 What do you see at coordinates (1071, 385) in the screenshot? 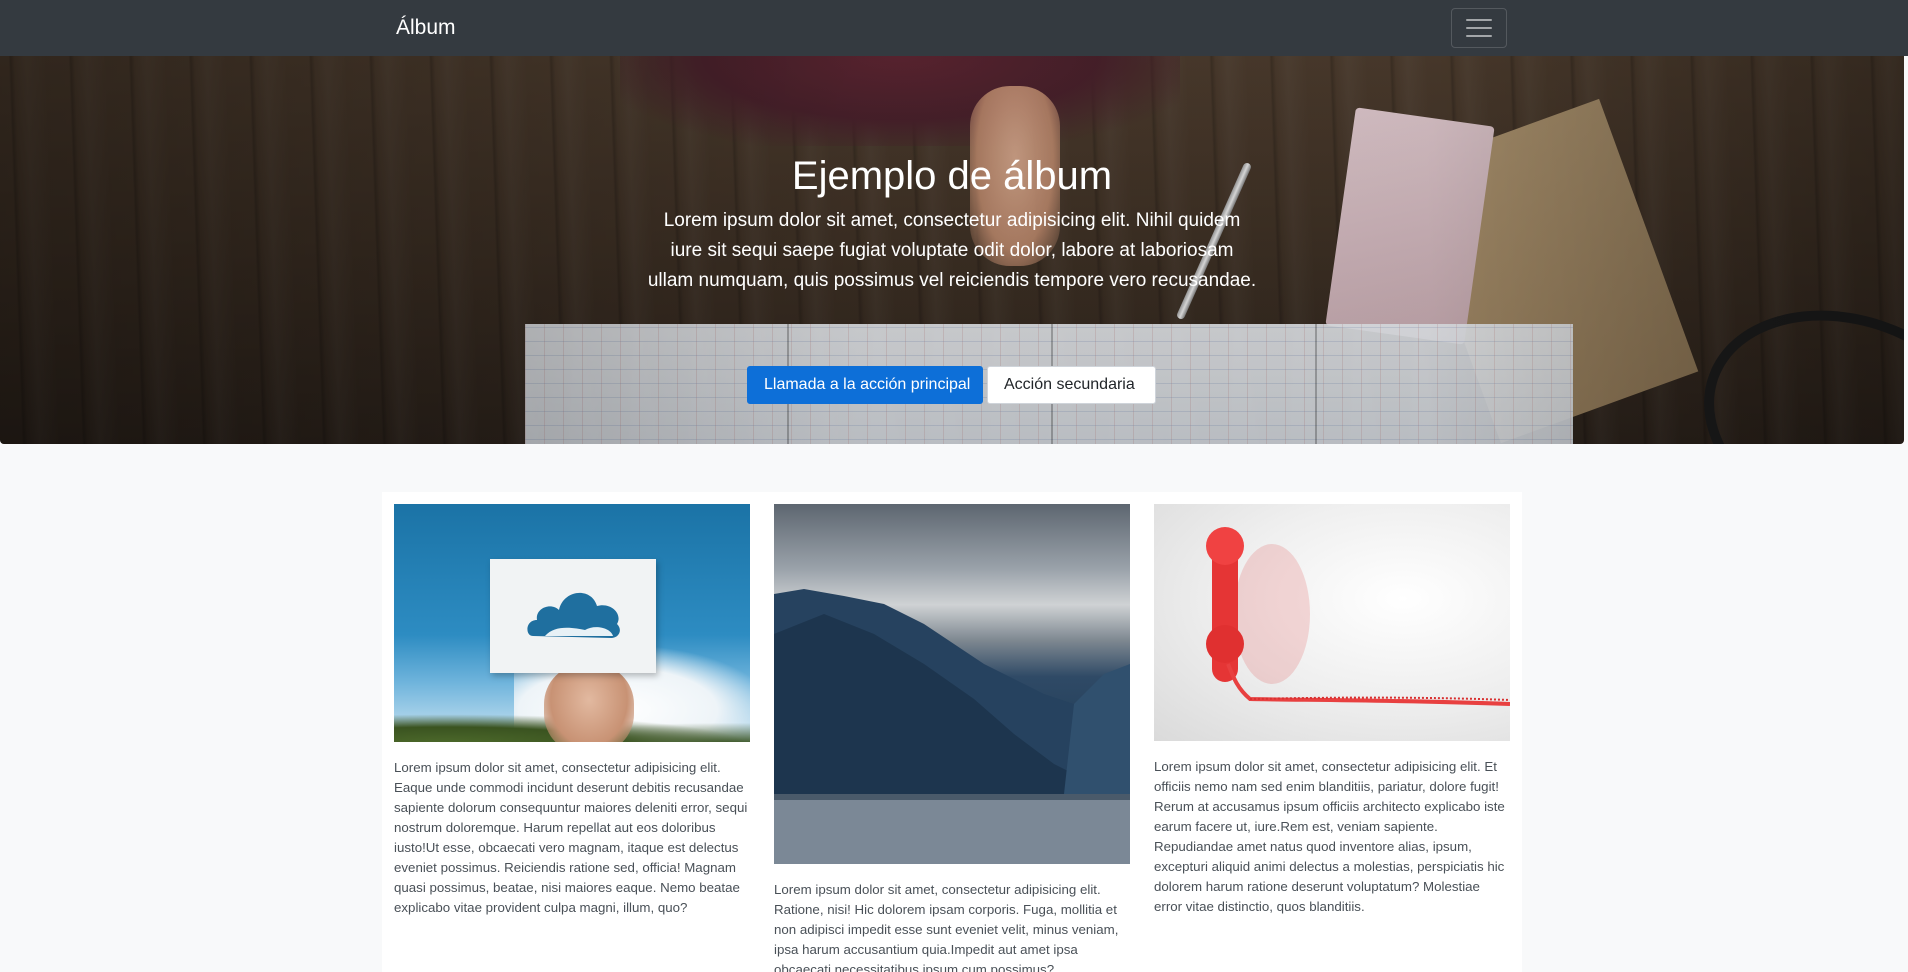
I see `secondary-action-button: Acción secundaria` at bounding box center [1071, 385].